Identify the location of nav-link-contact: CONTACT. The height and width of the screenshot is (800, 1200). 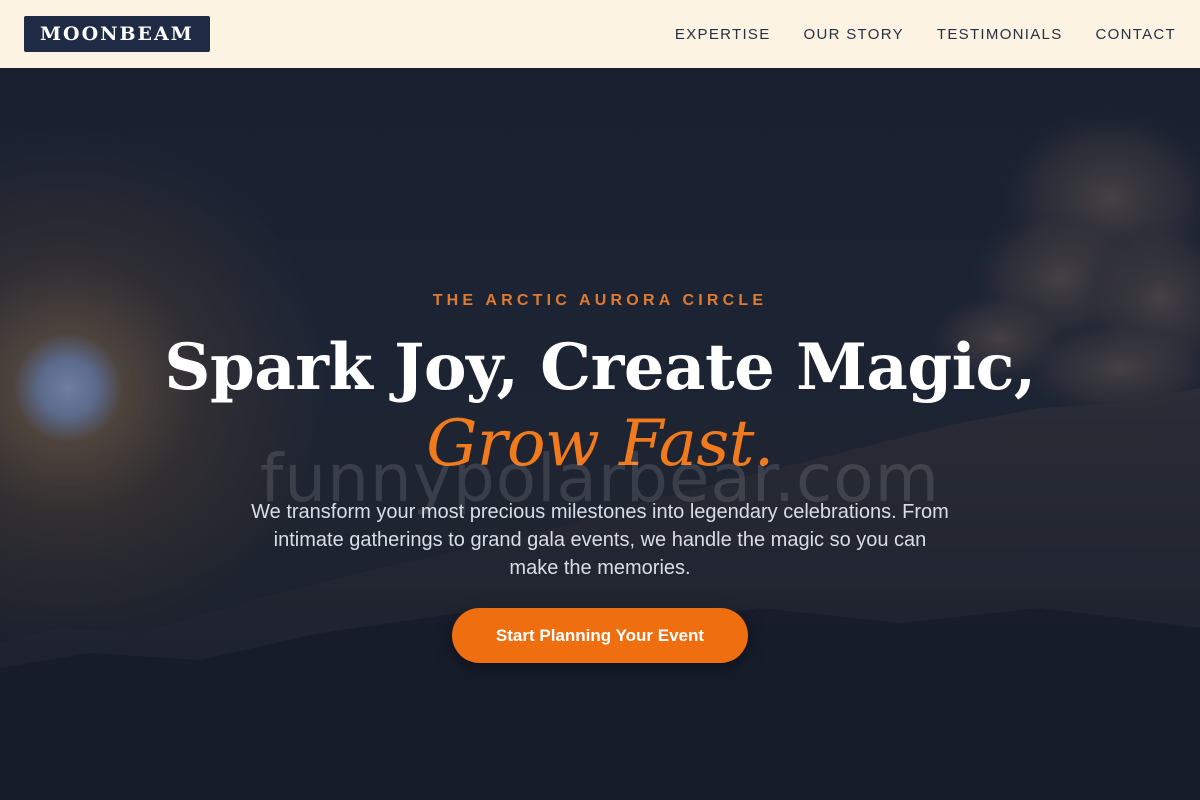
(1136, 34).